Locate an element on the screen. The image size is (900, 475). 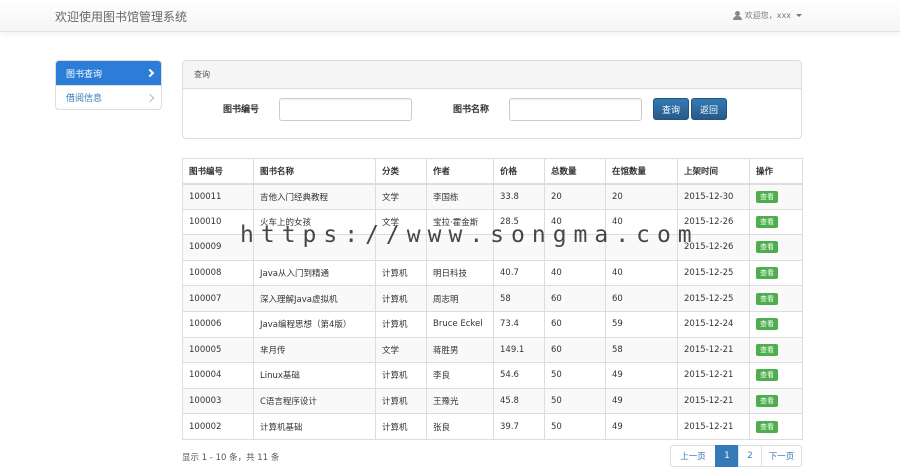
table-cell: Linux基础 is located at coordinates (314, 375).